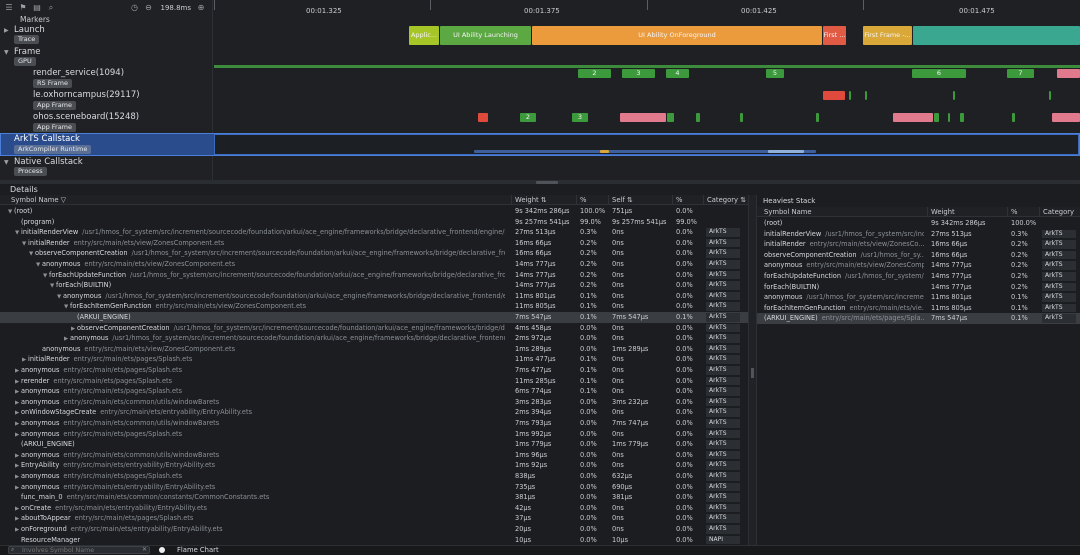 This screenshot has width=1080, height=555. Describe the element at coordinates (6, 30) in the screenshot. I see `expand-caret-icon: ▶` at that location.